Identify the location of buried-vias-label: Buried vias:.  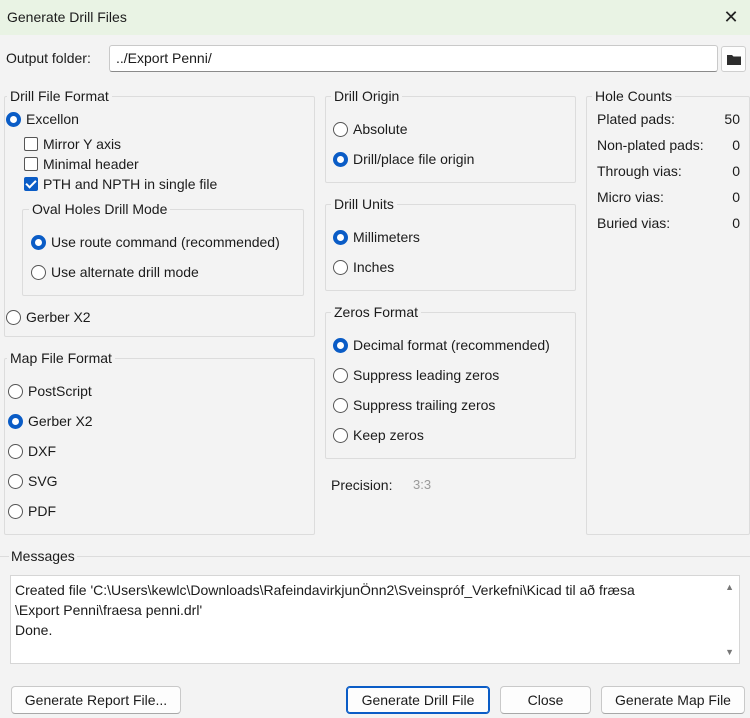
(634, 223).